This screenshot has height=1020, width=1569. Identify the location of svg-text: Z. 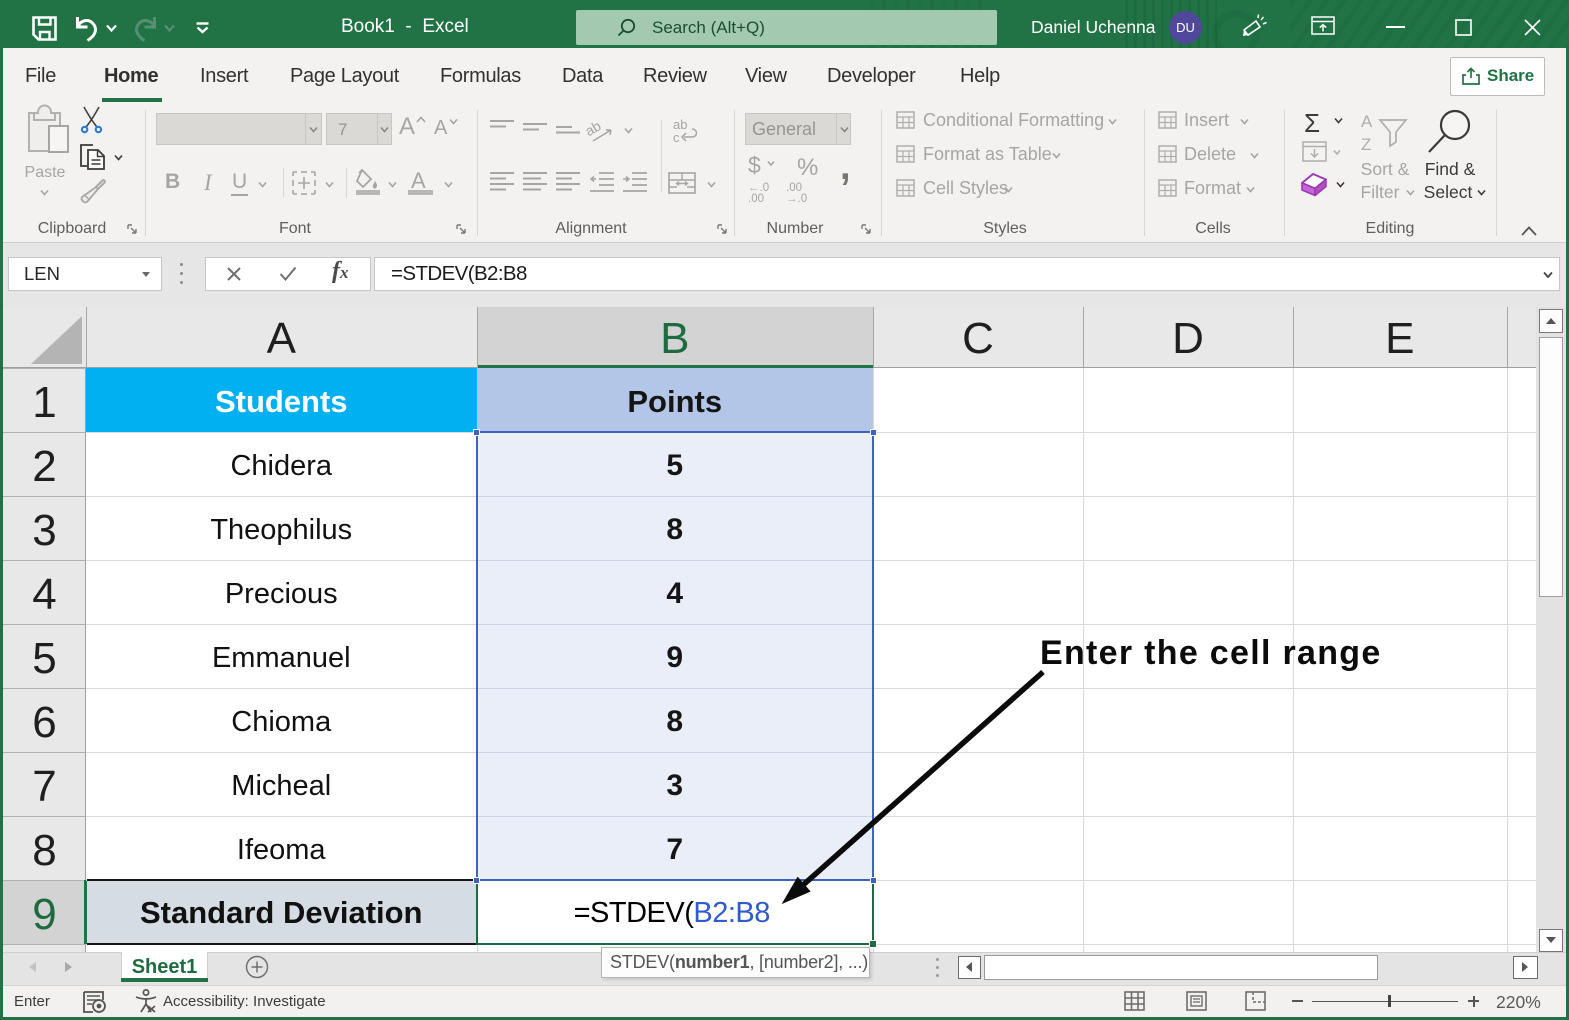
(1366, 144).